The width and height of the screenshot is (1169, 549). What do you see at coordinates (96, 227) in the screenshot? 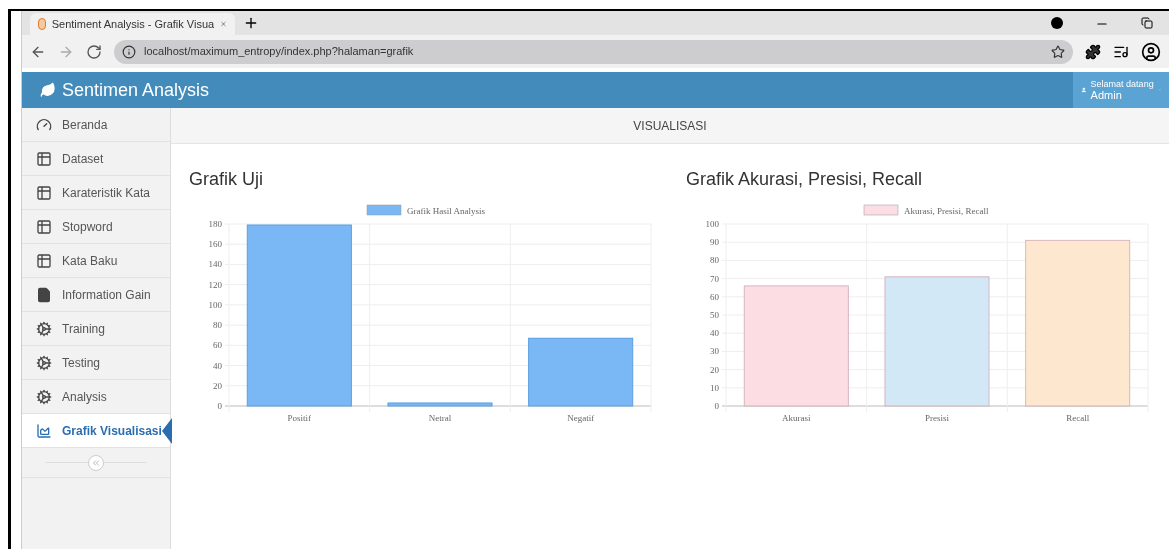
I see `sidebar-item: Stopword` at bounding box center [96, 227].